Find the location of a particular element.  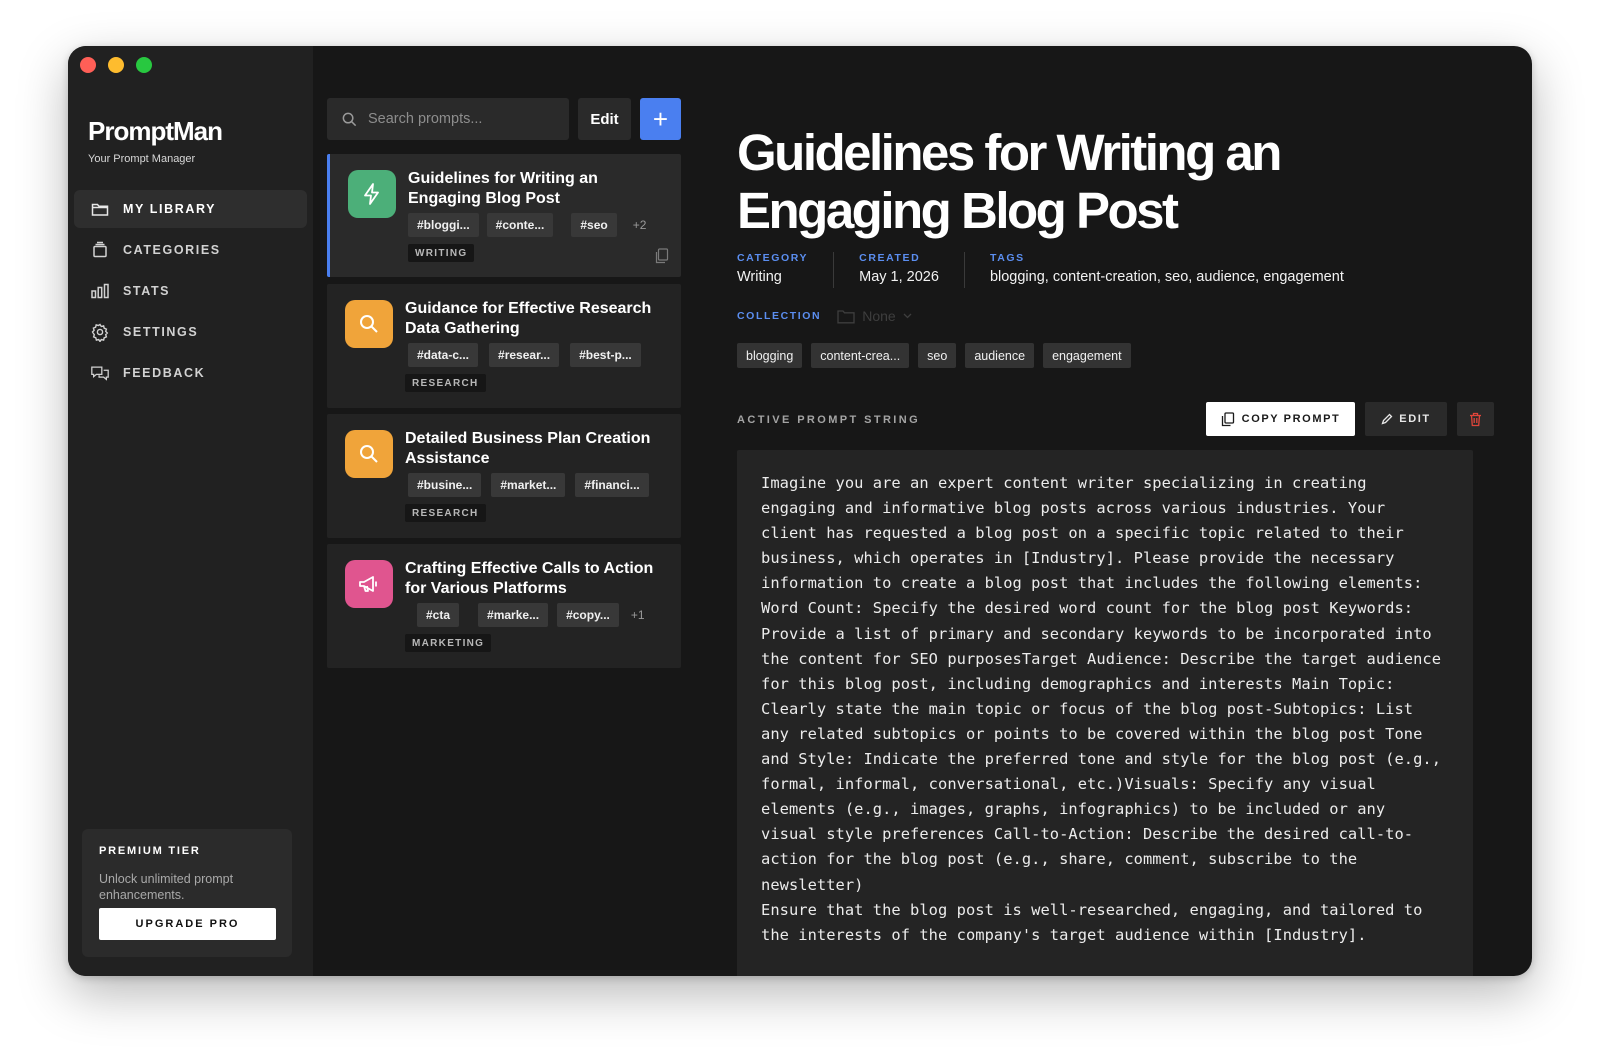

edit-list-button: Edit is located at coordinates (604, 119).